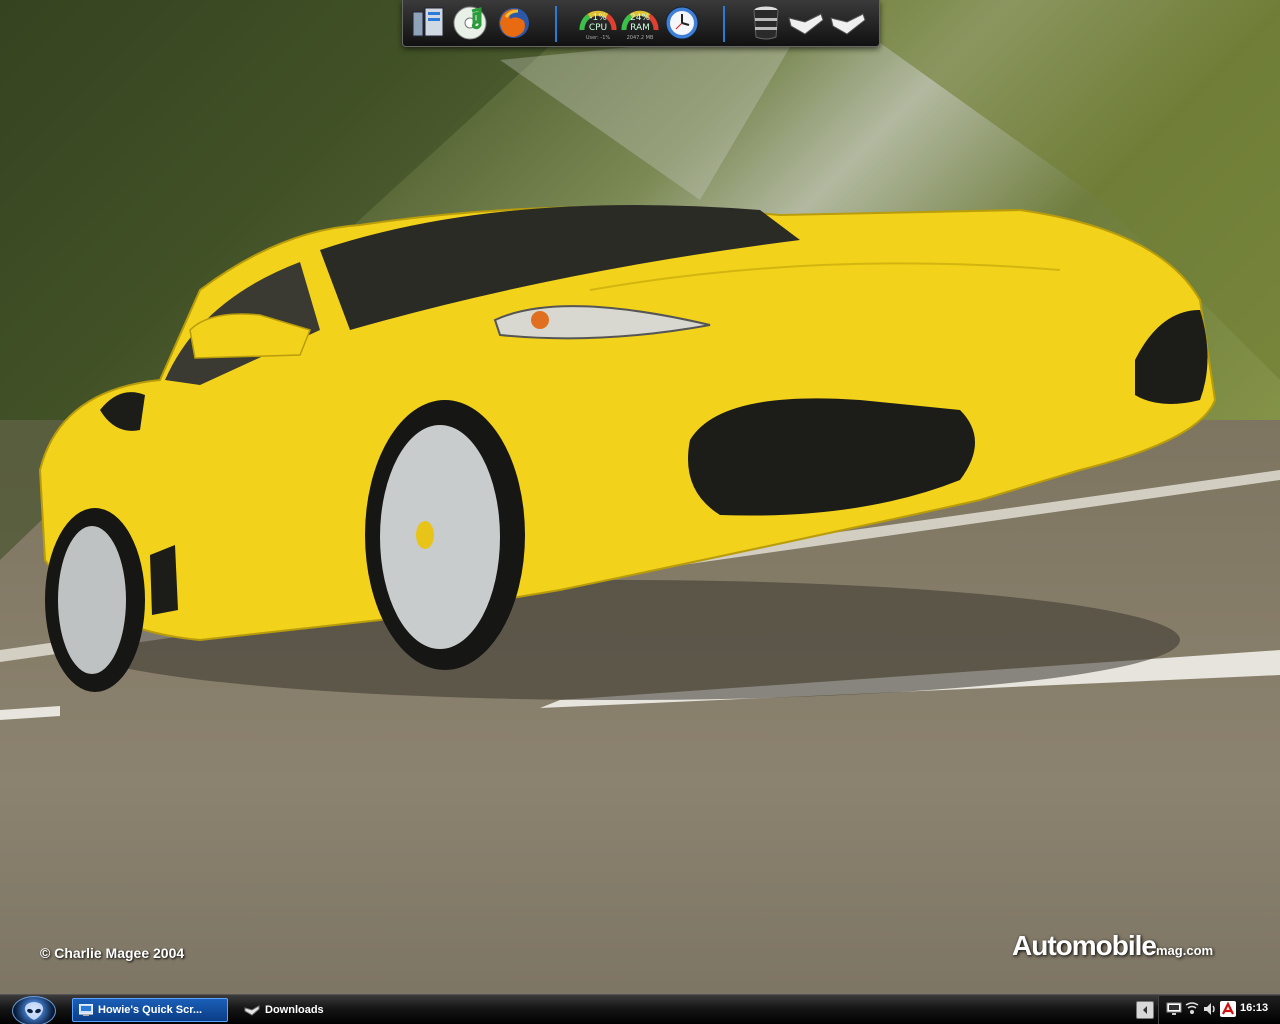  I want to click on wallpaper-brand-logo: Automobilemag.com, so click(1112, 946).